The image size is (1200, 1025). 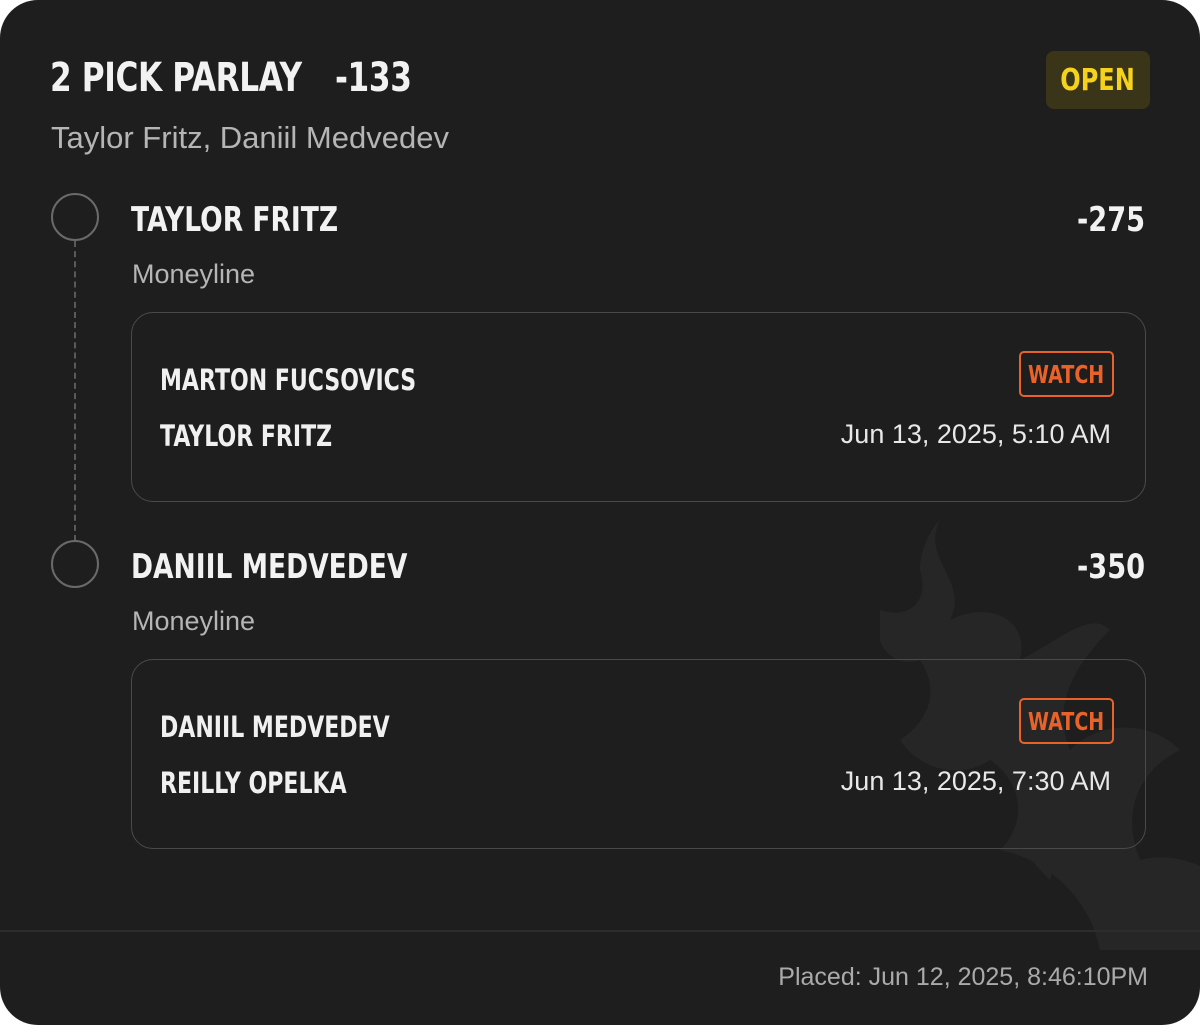 I want to click on bet-title: 2 PICK PARLAY, so click(x=176, y=78).